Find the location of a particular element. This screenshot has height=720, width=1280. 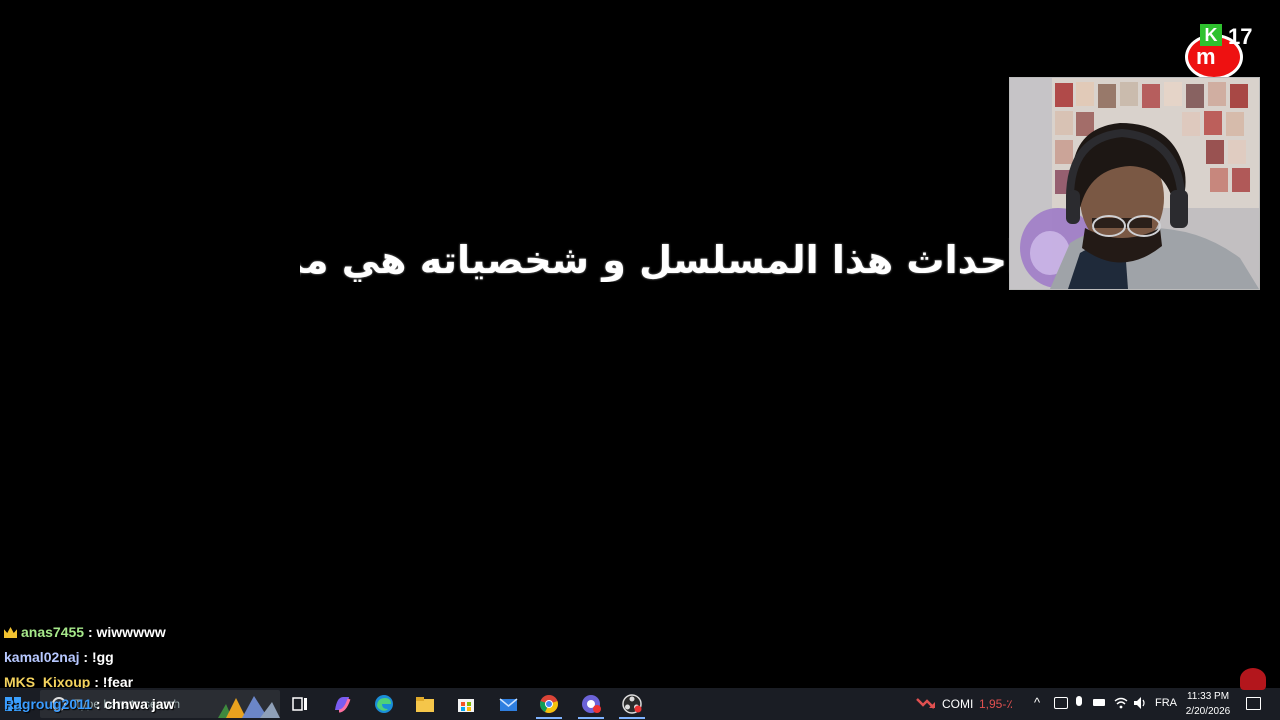

edge-browser-icon is located at coordinates (384, 704).